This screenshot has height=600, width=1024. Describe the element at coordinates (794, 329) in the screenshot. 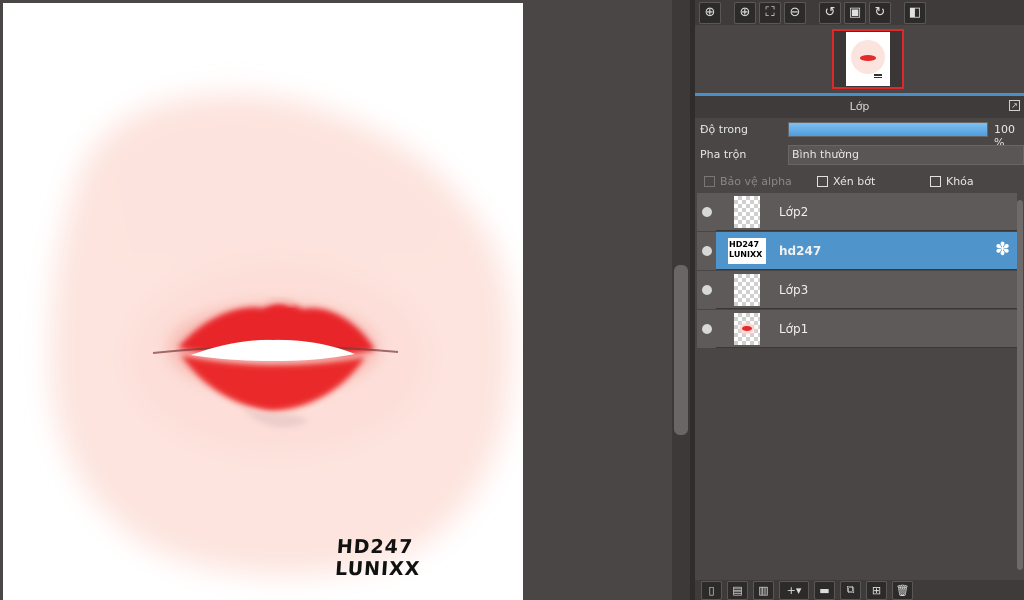

I see `layer-name: Lớp1` at that location.